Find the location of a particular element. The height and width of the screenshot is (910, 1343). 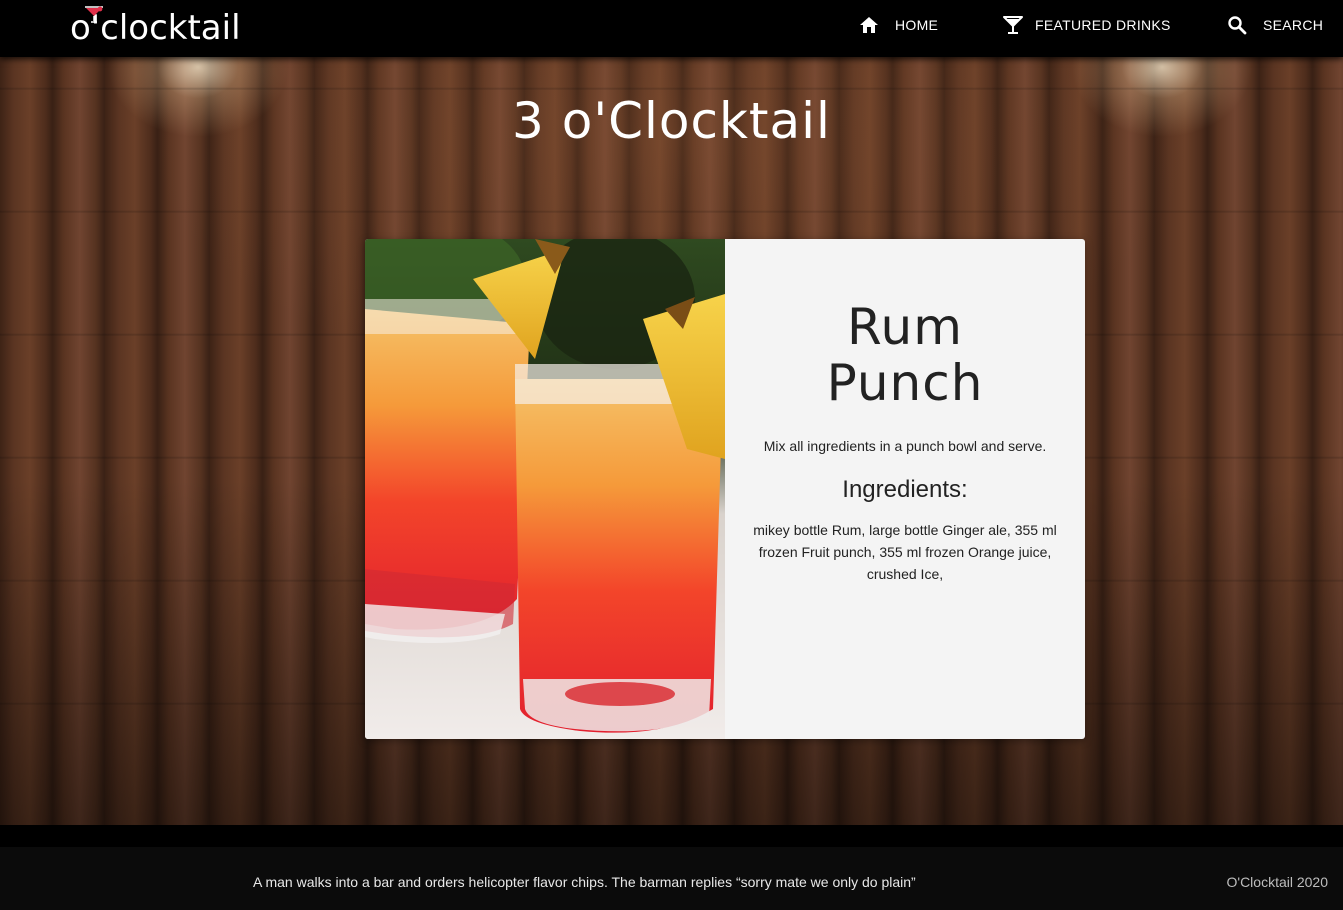

ingredients-heading: Ingredients: is located at coordinates (905, 489).